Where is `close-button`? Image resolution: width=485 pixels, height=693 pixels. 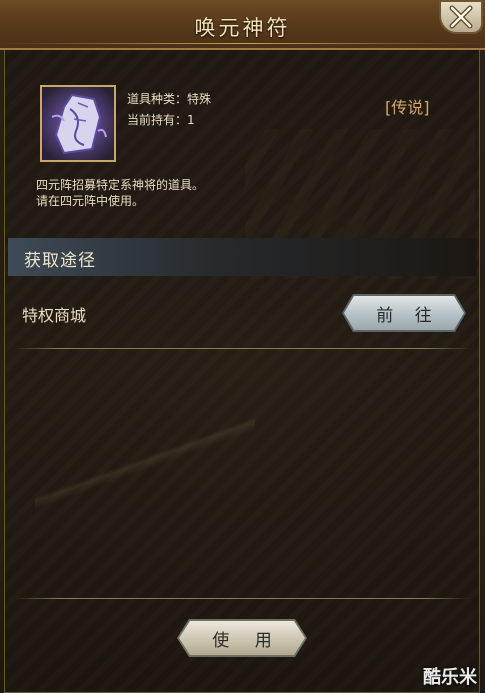
close-button is located at coordinates (461, 17).